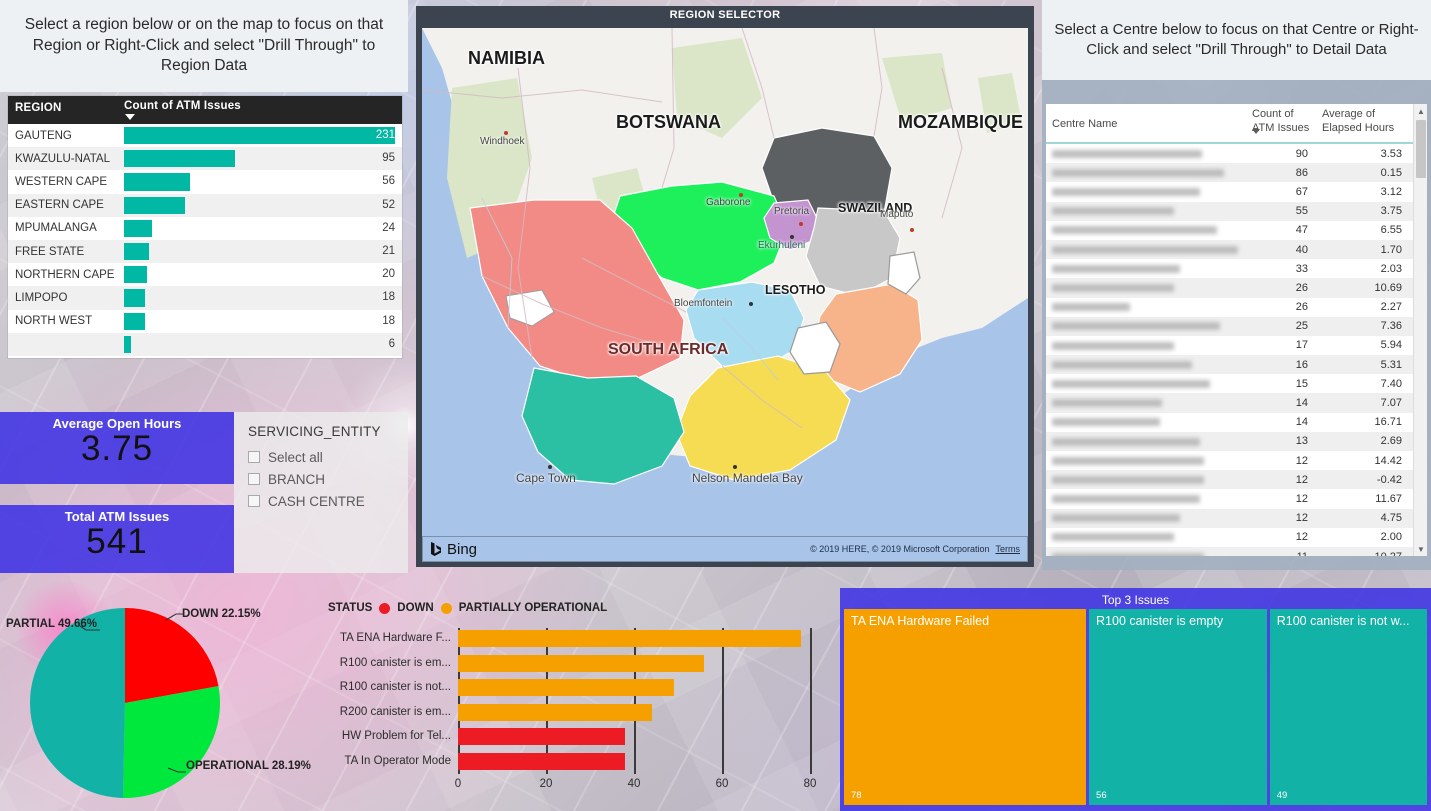  Describe the element at coordinates (1008, 549) in the screenshot. I see `map-terms-link: Terms` at that location.